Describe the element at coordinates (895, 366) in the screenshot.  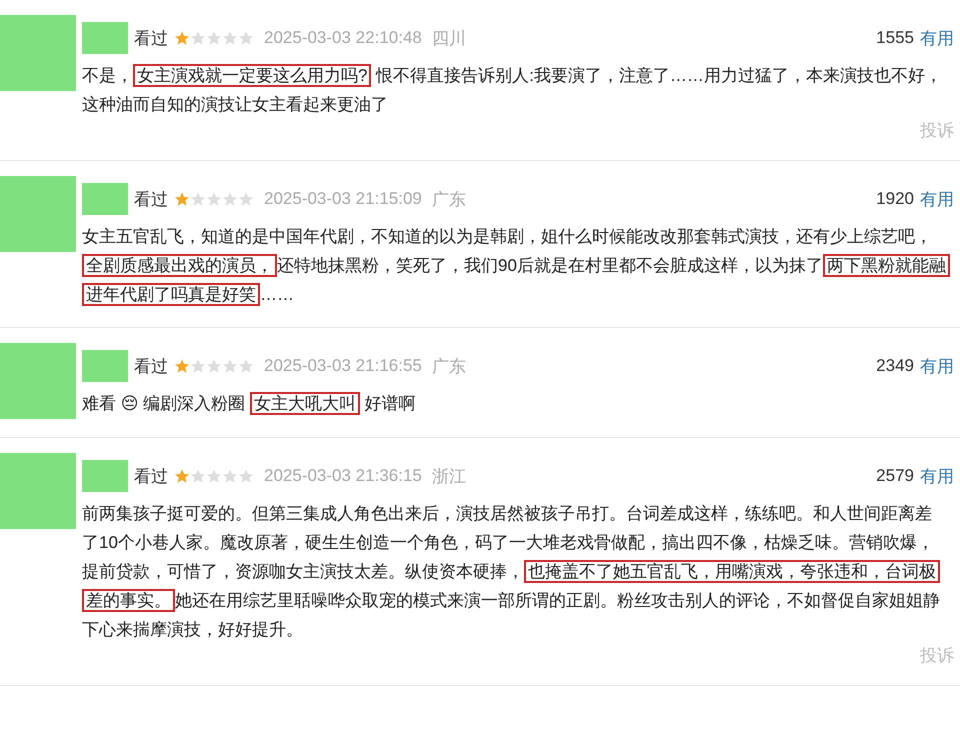
I see `vote-count: 2349` at that location.